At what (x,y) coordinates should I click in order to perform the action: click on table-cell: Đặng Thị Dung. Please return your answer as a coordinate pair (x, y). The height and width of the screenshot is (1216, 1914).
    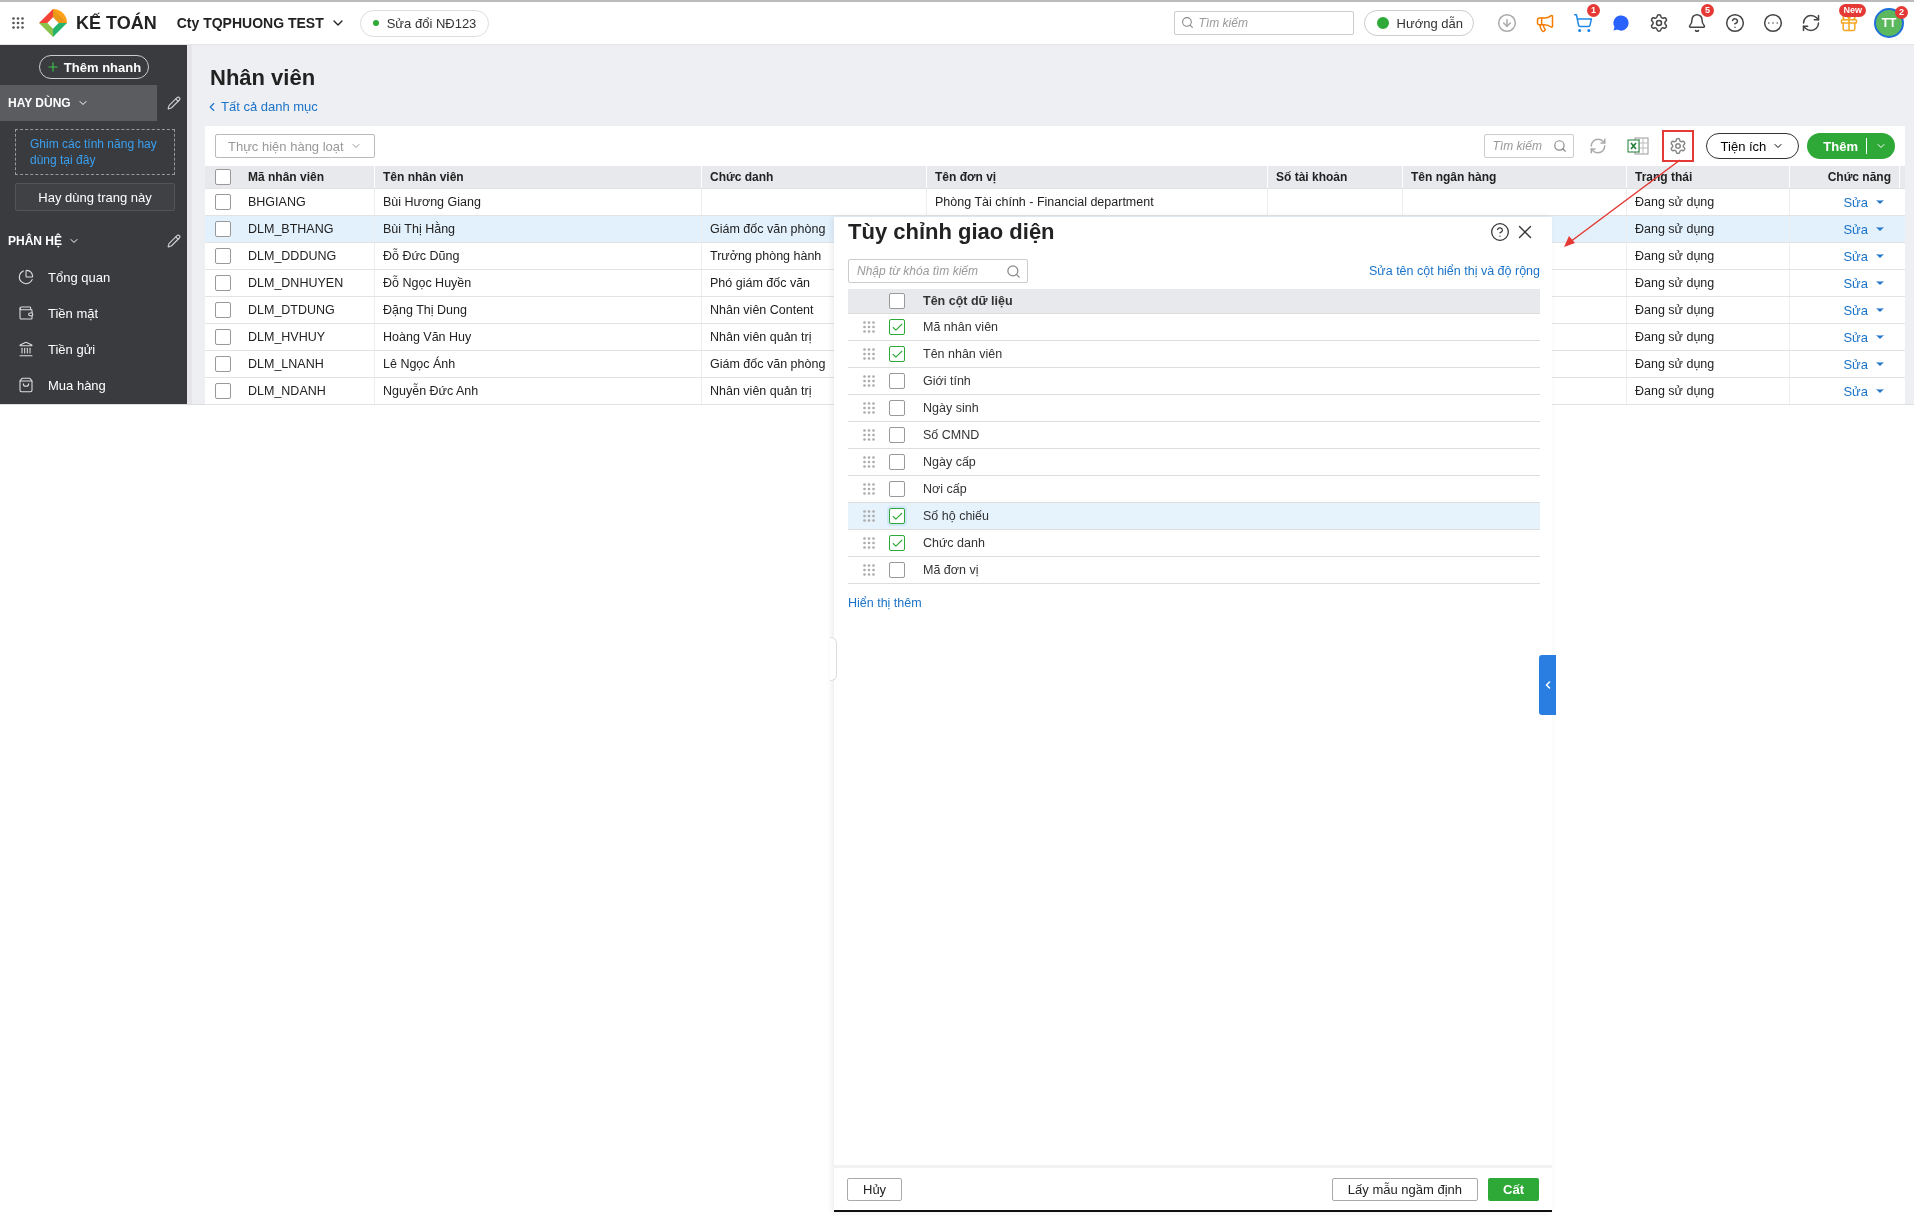
    Looking at the image, I should click on (538, 310).